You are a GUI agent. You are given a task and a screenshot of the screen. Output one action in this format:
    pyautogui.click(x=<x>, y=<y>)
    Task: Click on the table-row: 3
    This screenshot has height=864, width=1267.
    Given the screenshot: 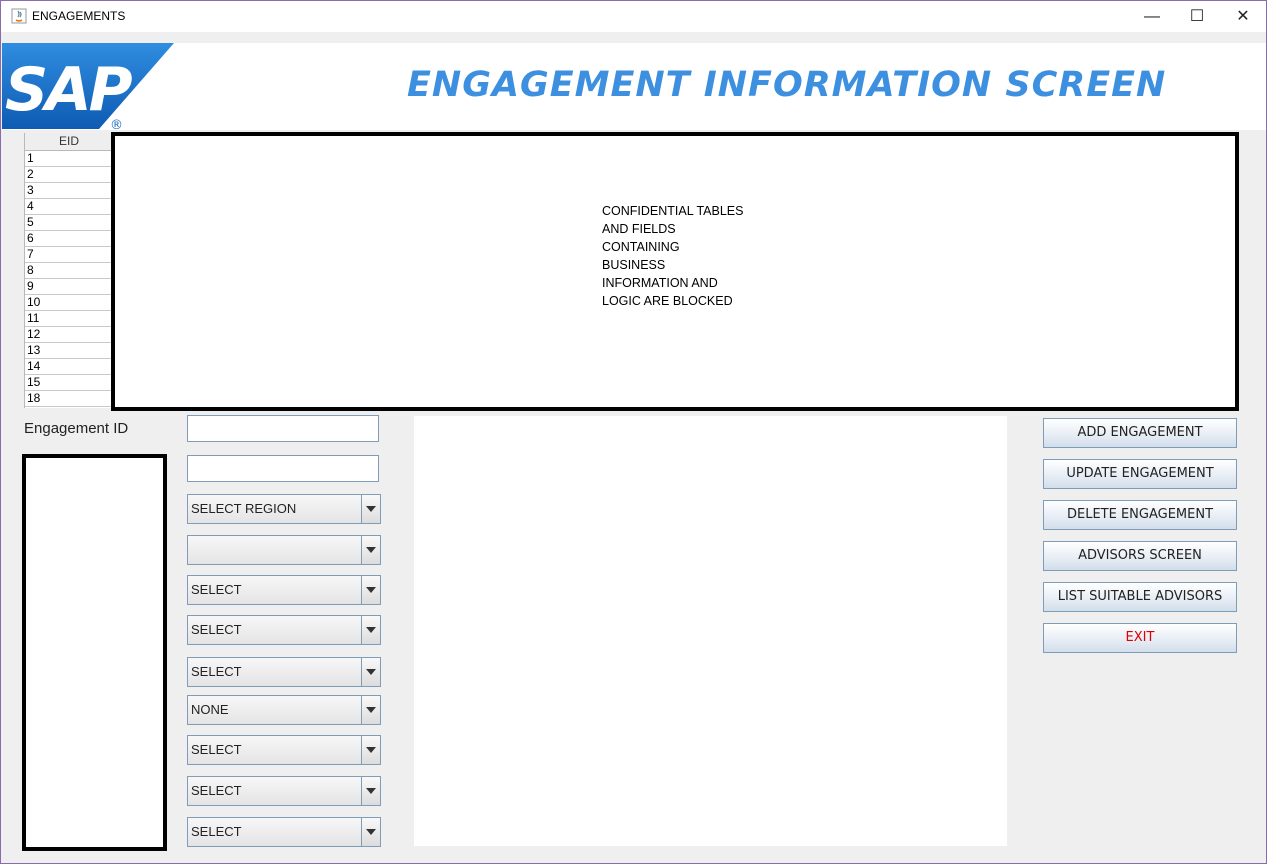 What is the action you would take?
    pyautogui.click(x=69, y=191)
    